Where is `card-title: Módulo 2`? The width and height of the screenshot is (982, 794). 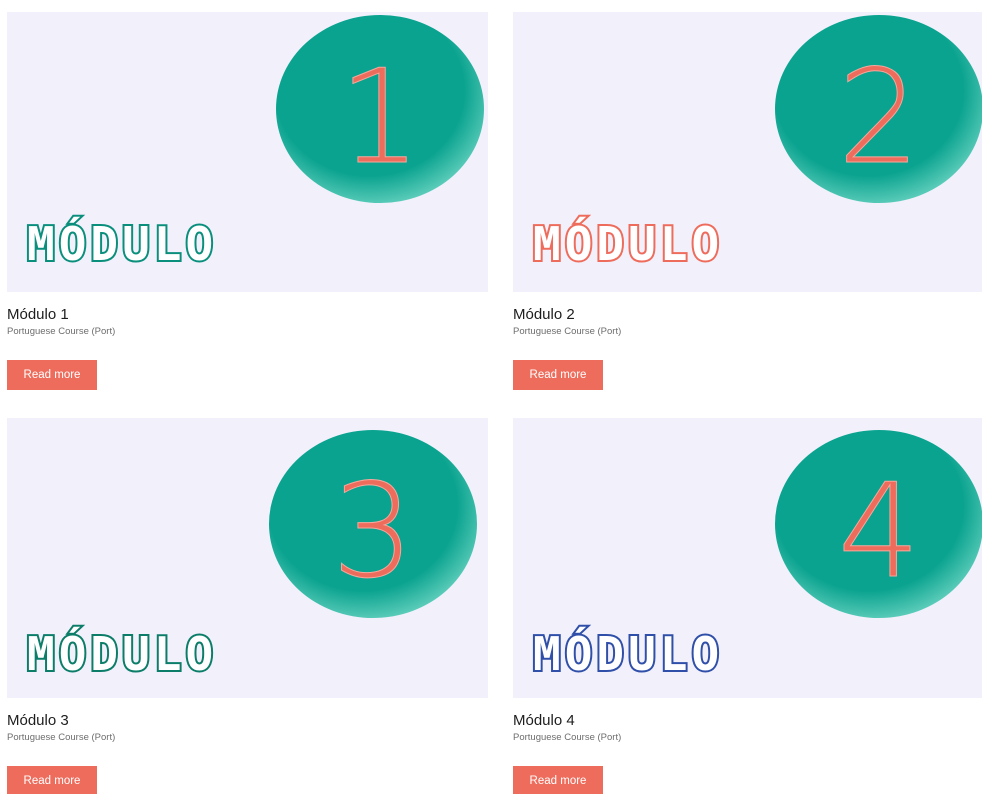 card-title: Módulo 2 is located at coordinates (747, 315).